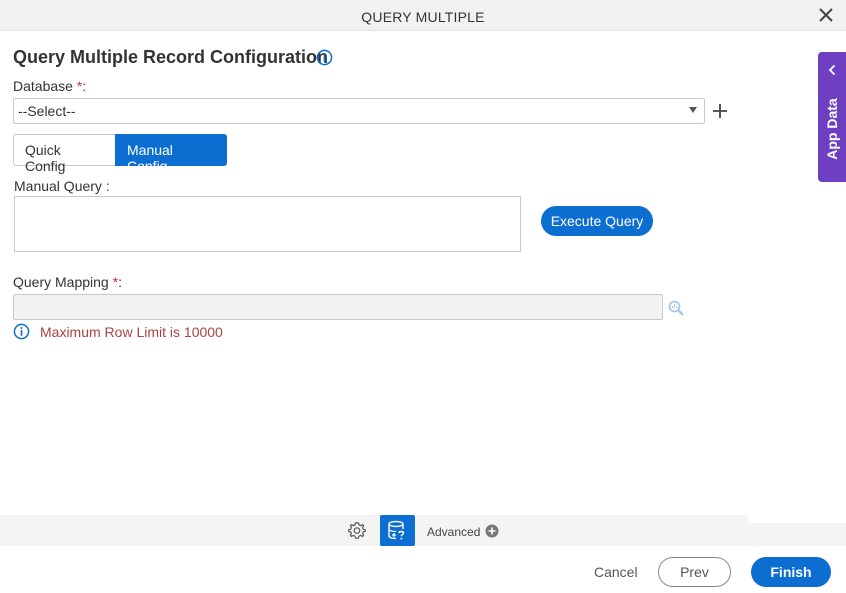  What do you see at coordinates (832, 70) in the screenshot?
I see `chevron-left-icon` at bounding box center [832, 70].